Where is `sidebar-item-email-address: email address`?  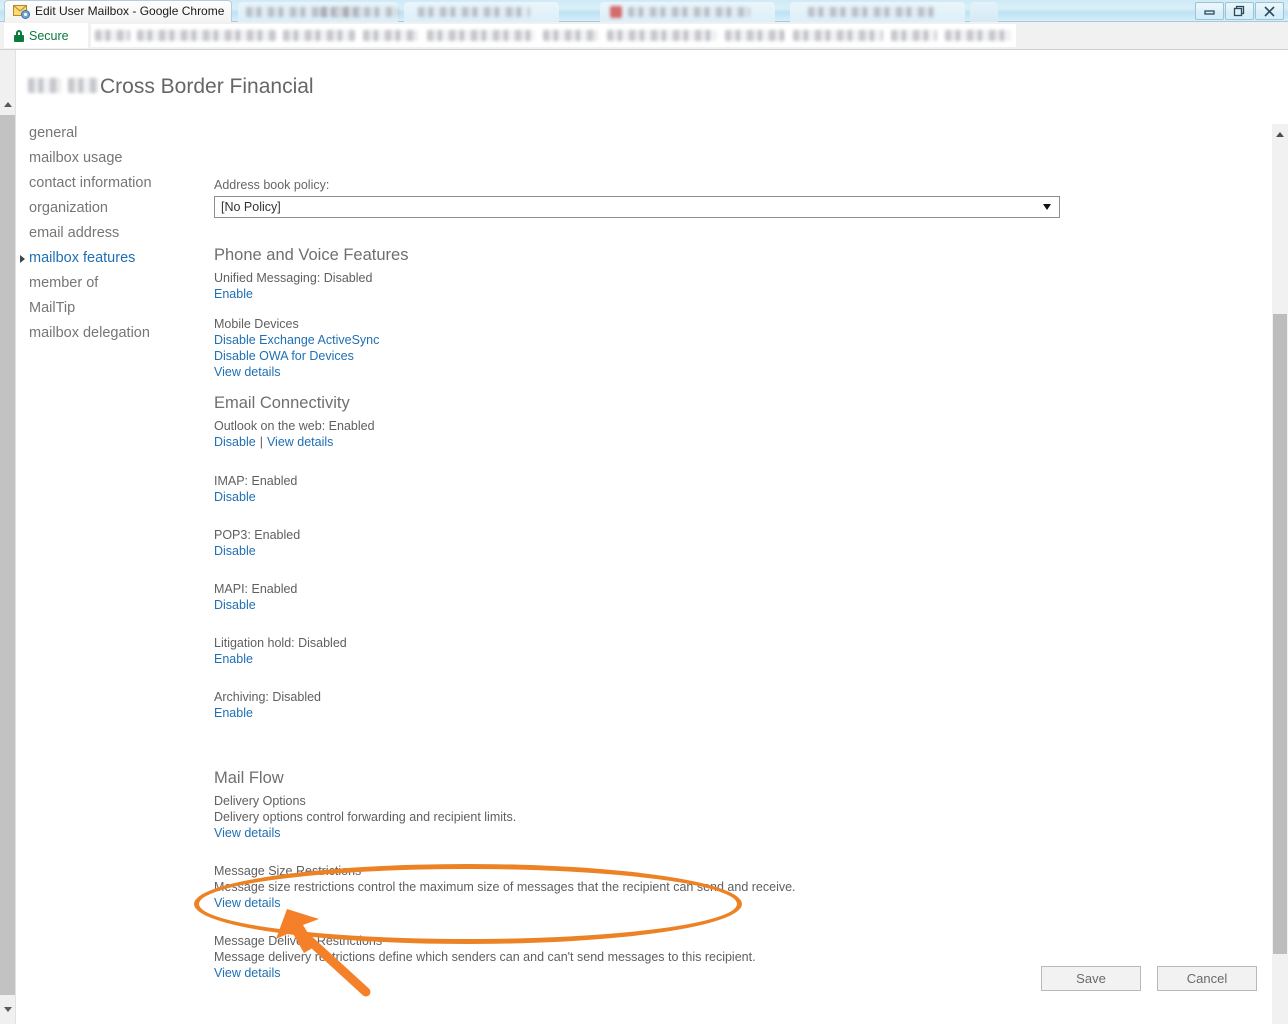 sidebar-item-email-address: email address is located at coordinates (114, 233).